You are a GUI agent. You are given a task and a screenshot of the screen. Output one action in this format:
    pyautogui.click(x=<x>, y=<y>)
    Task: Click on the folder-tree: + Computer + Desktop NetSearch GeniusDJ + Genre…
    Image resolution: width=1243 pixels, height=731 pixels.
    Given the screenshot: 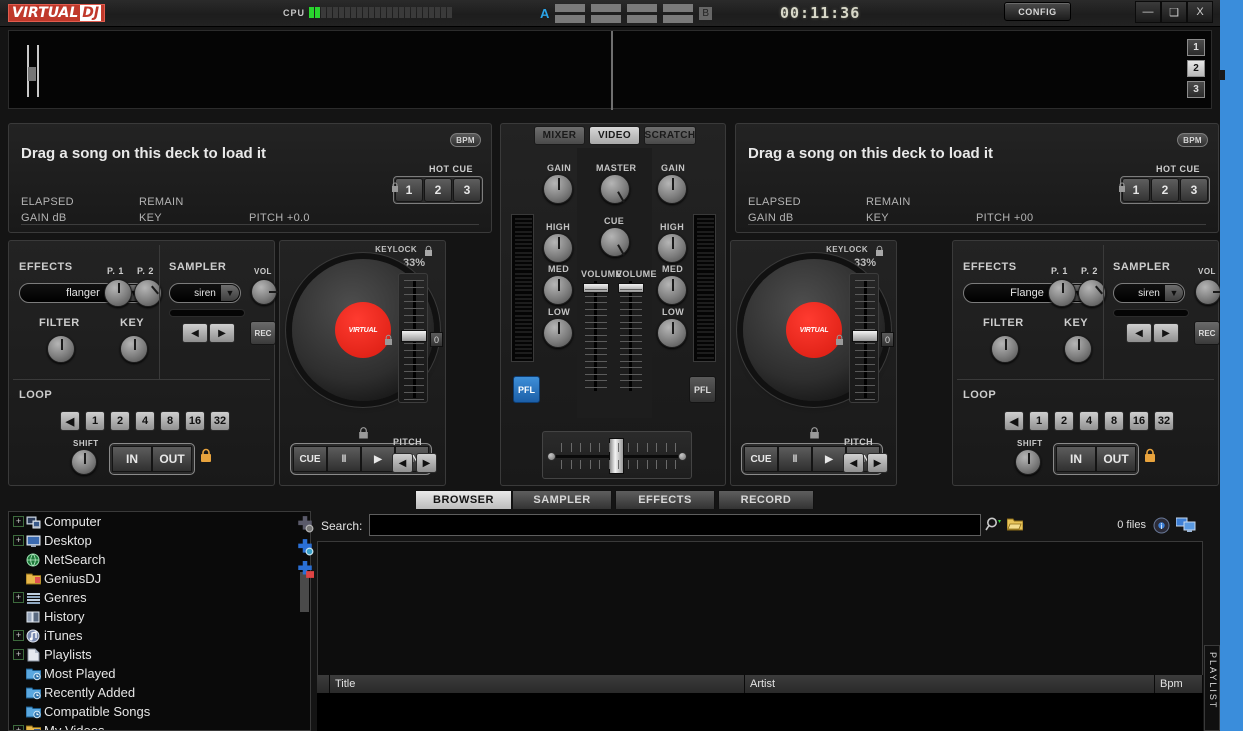 What is the action you would take?
    pyautogui.click(x=159, y=621)
    